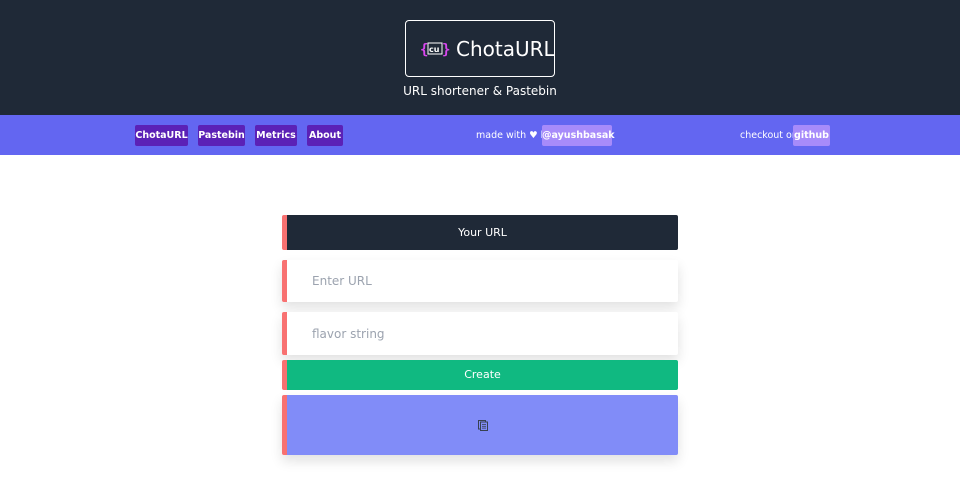 This screenshot has height=487, width=960. Describe the element at coordinates (514, 135) in the screenshot. I see `made-with-text: made with ♥ by` at that location.